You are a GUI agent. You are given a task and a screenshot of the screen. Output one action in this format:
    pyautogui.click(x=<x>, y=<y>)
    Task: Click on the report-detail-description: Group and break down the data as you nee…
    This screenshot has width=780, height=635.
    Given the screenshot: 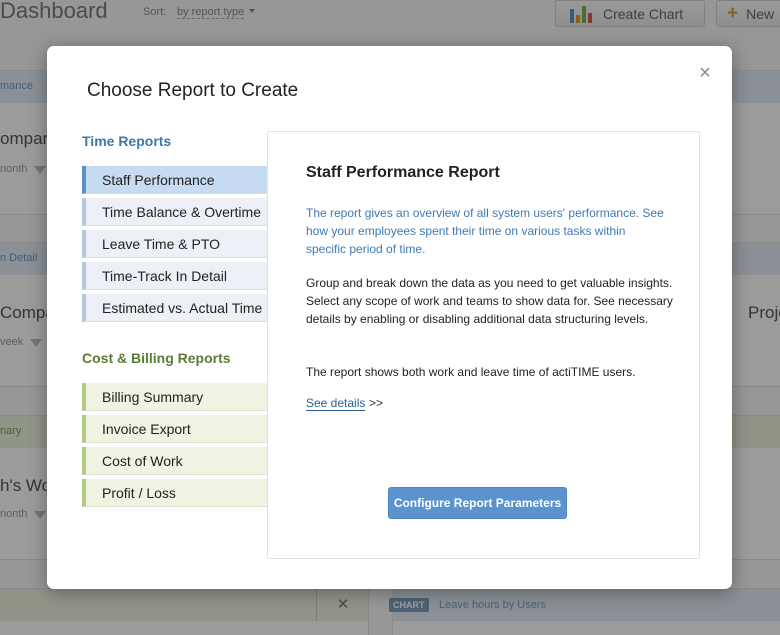 What is the action you would take?
    pyautogui.click(x=489, y=301)
    